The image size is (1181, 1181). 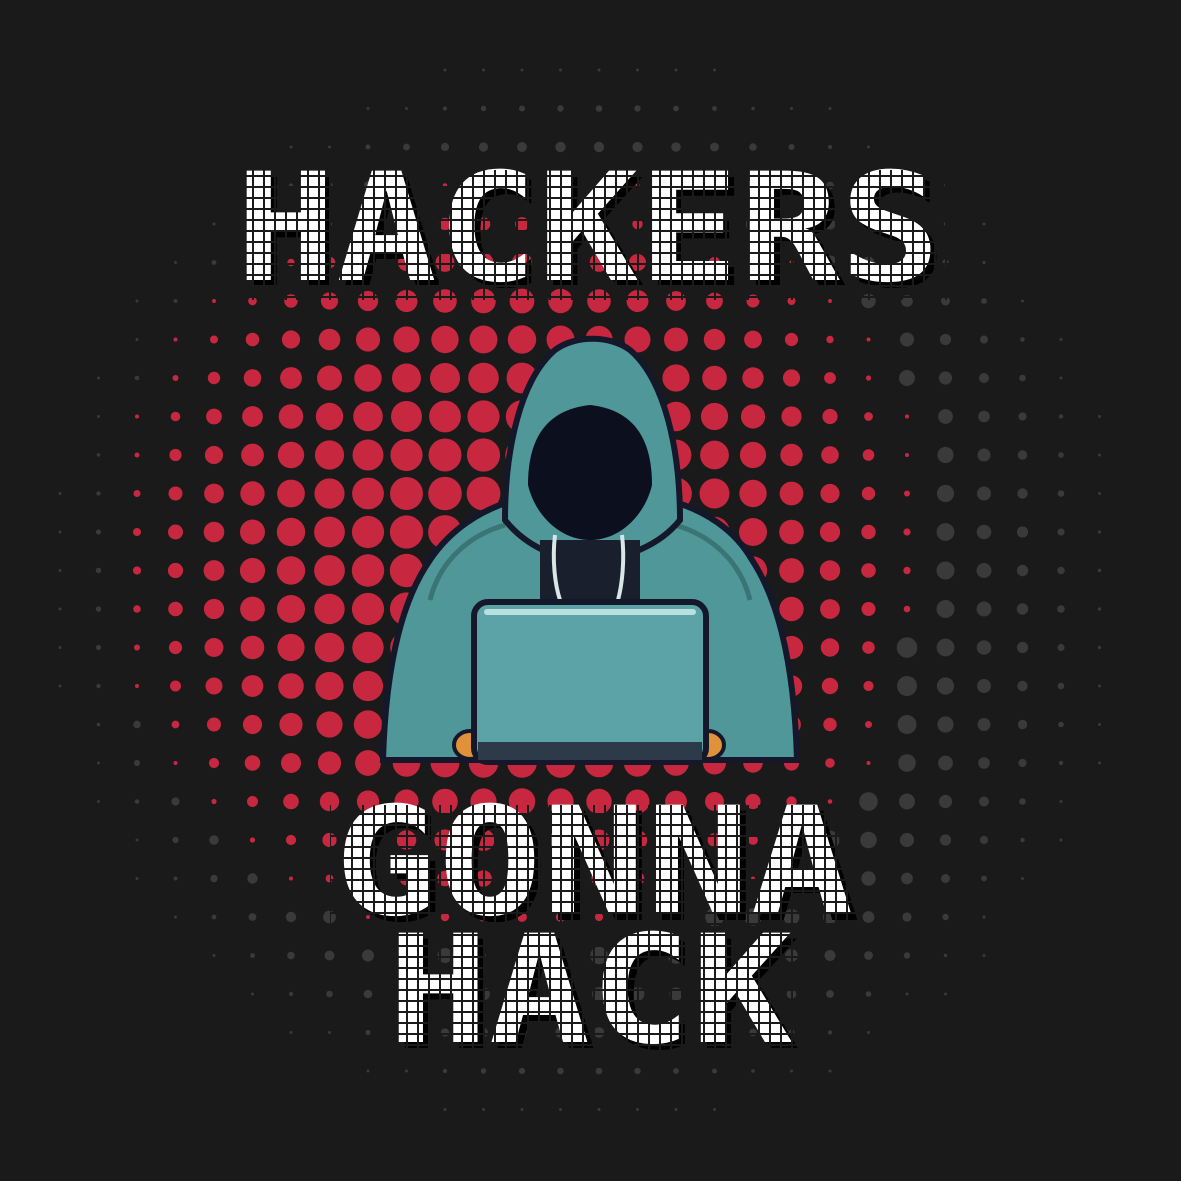 I want to click on hood-face-shadow, so click(x=590, y=472).